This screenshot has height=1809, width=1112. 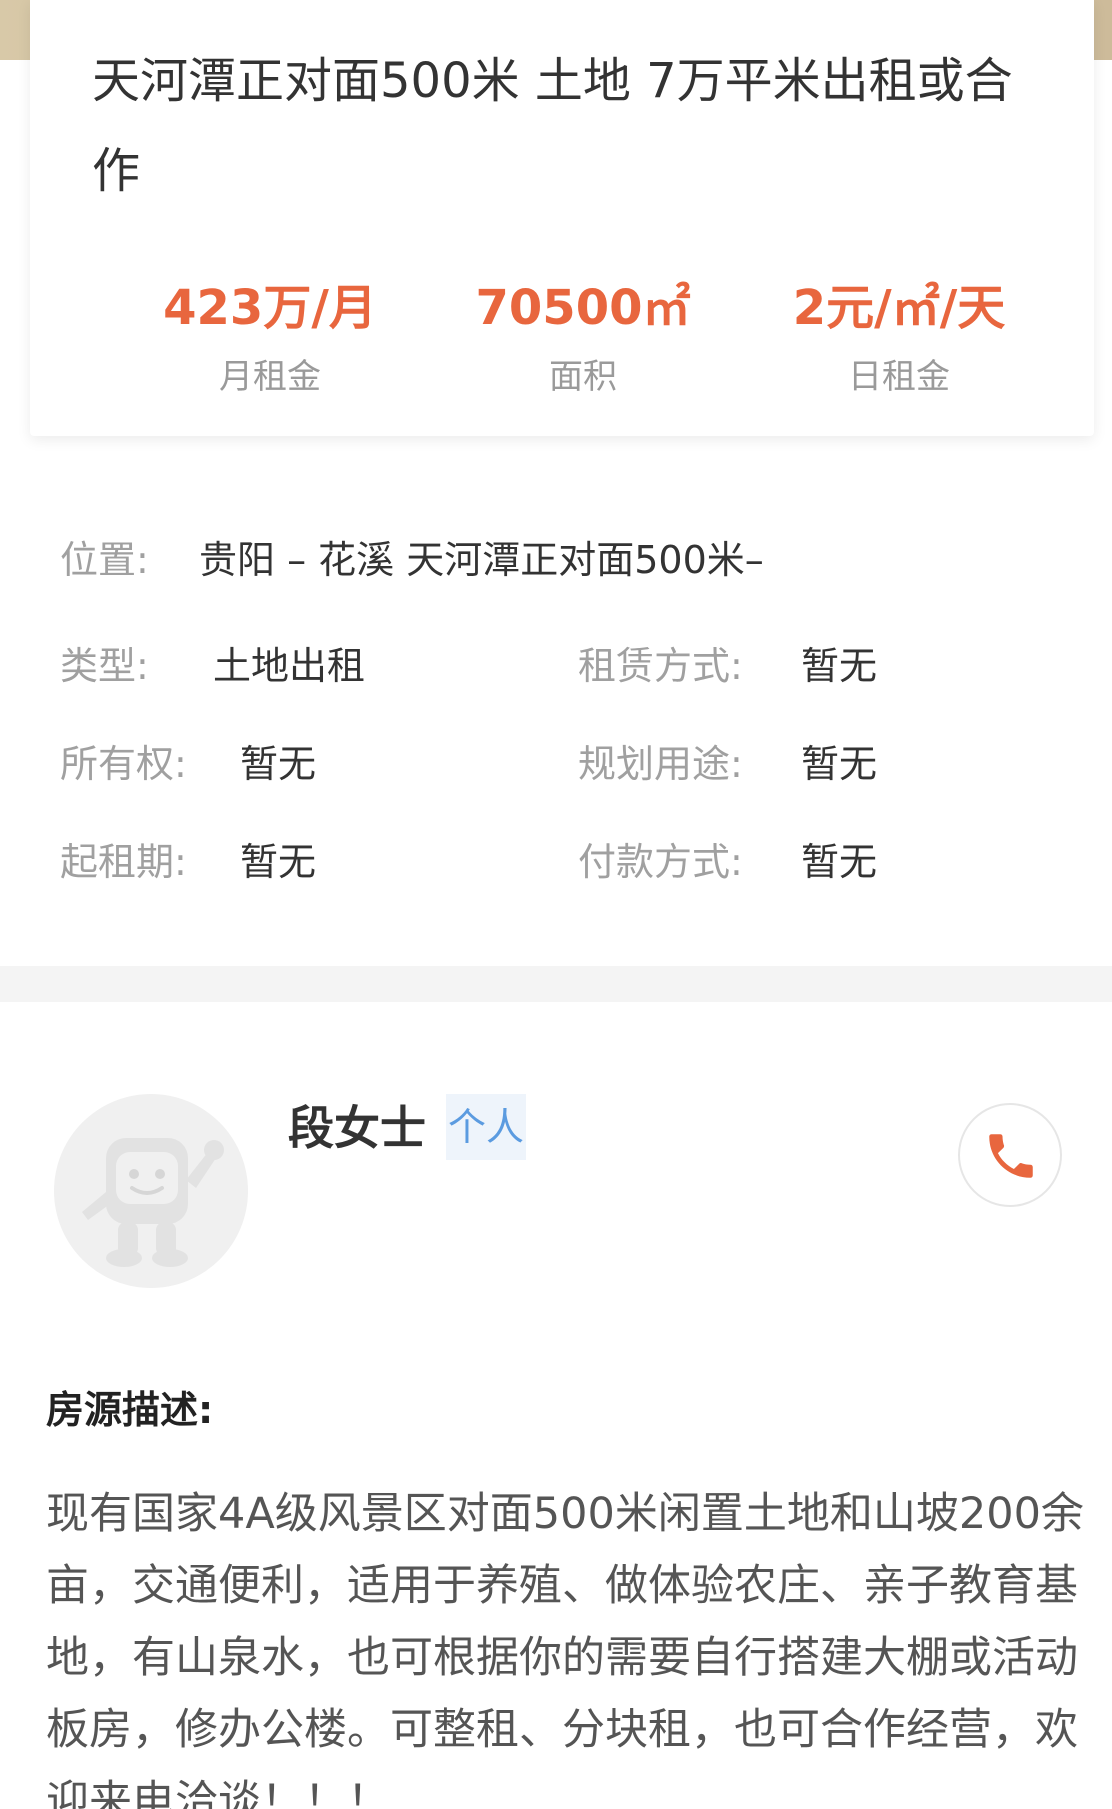 What do you see at coordinates (130, 1410) in the screenshot?
I see `description-heading: 房源描述:` at bounding box center [130, 1410].